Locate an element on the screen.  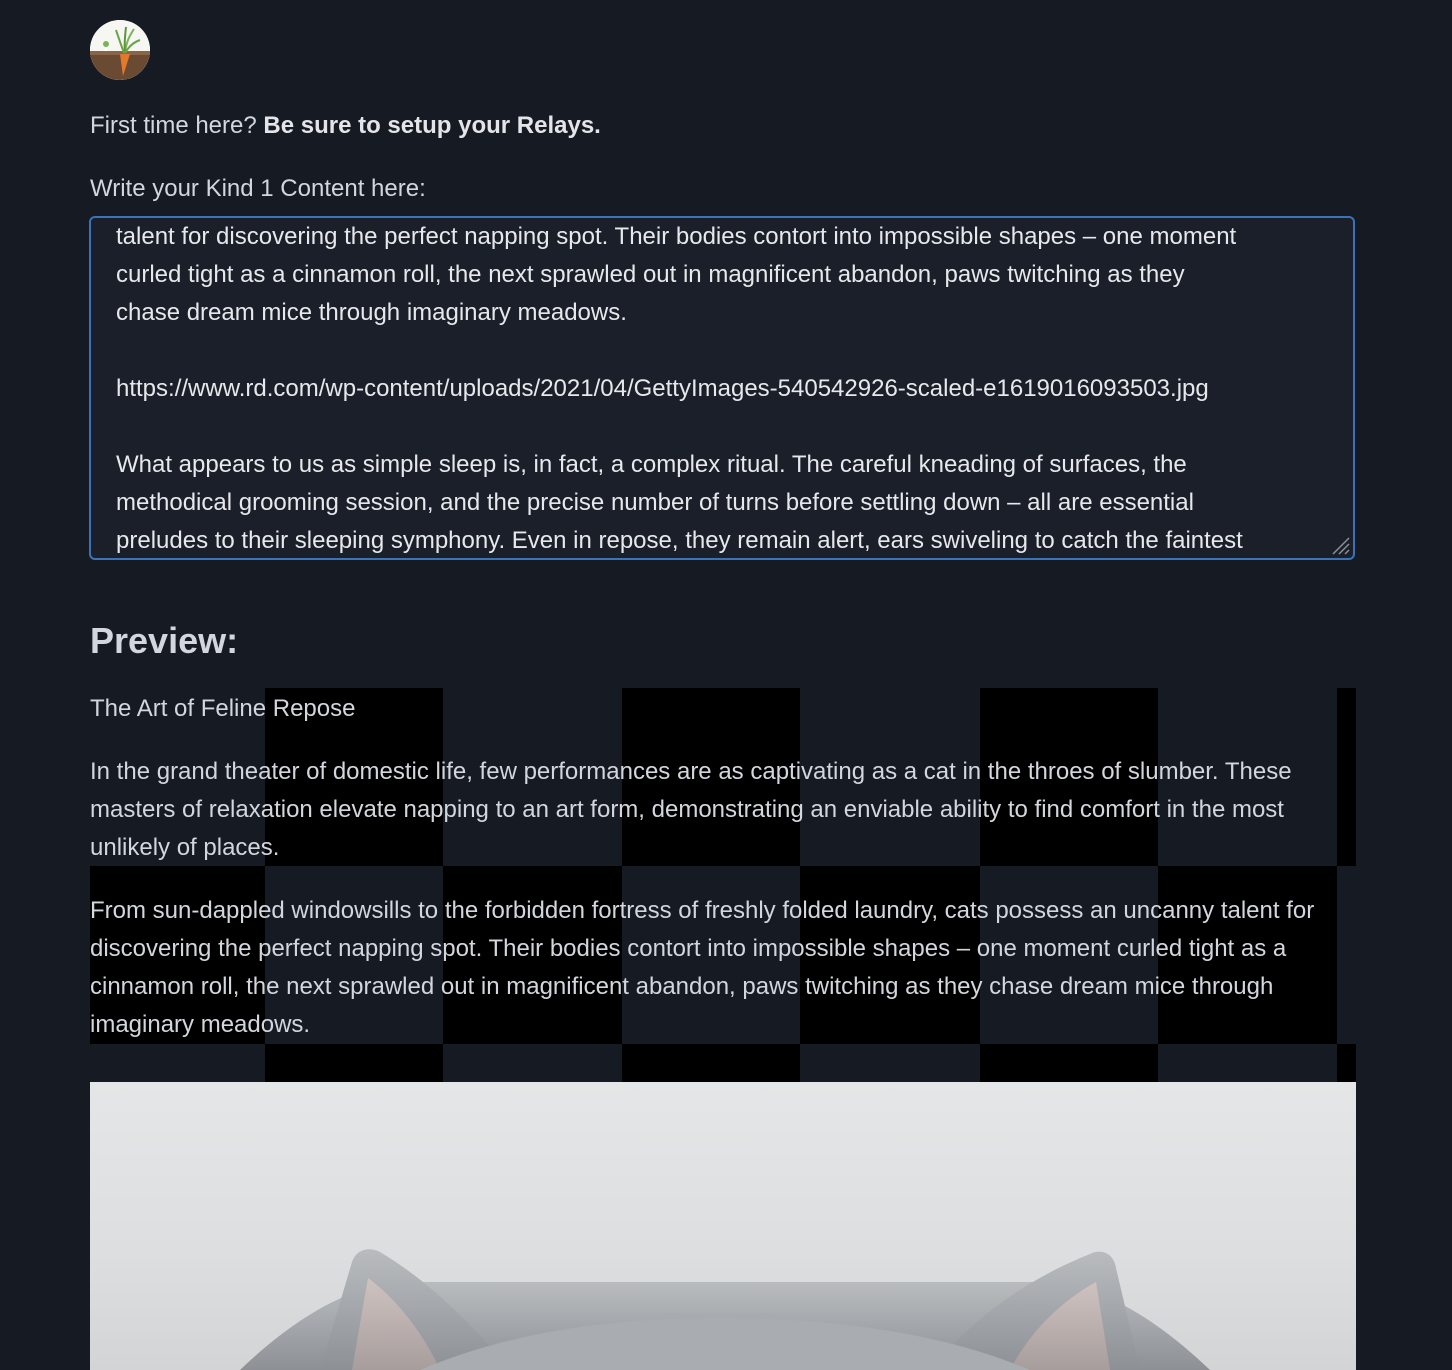
preview-heading: Preview: is located at coordinates (164, 640).